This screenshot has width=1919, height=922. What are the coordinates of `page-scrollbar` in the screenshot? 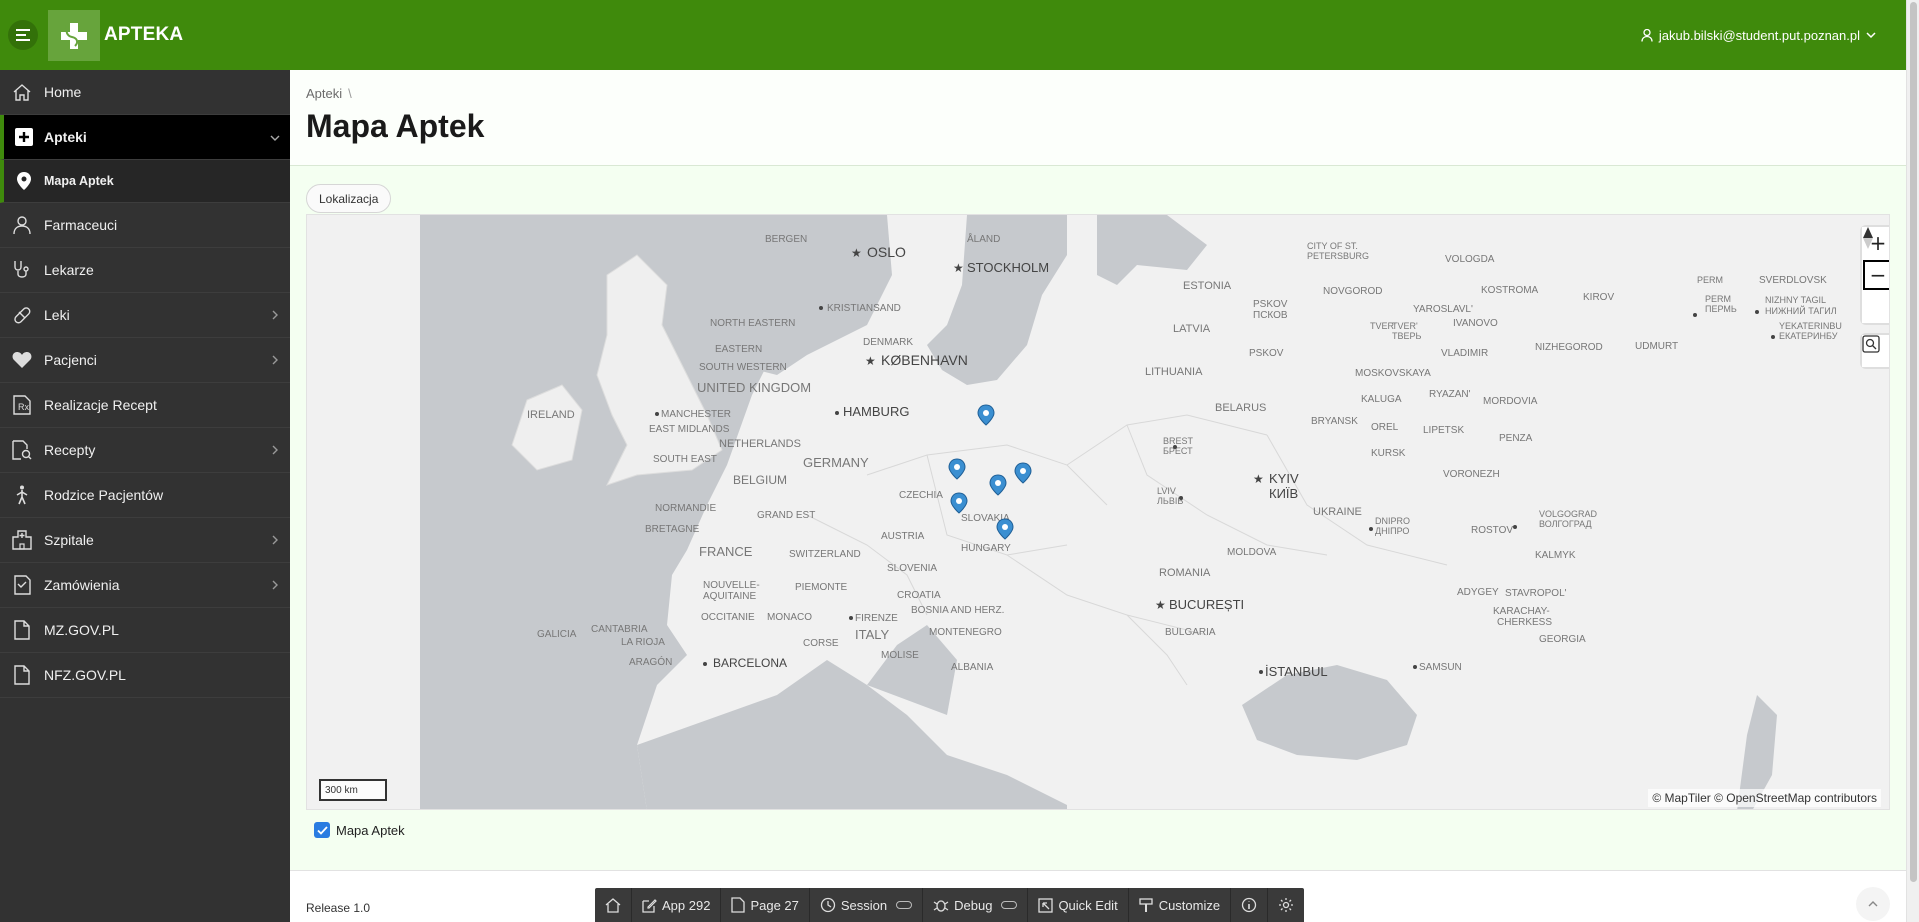 It's located at (1912, 461).